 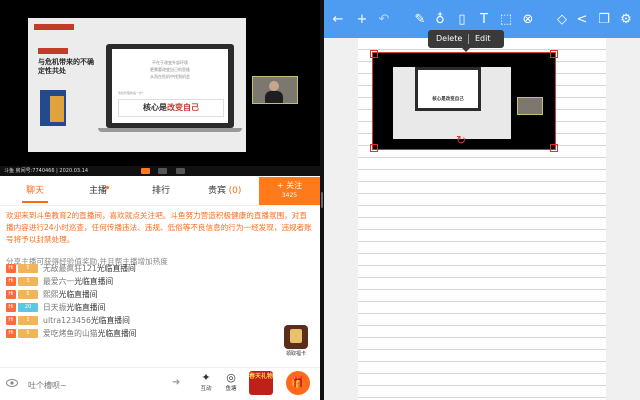 What do you see at coordinates (206, 377) in the screenshot?
I see `party-popper-icon: ✦` at bounding box center [206, 377].